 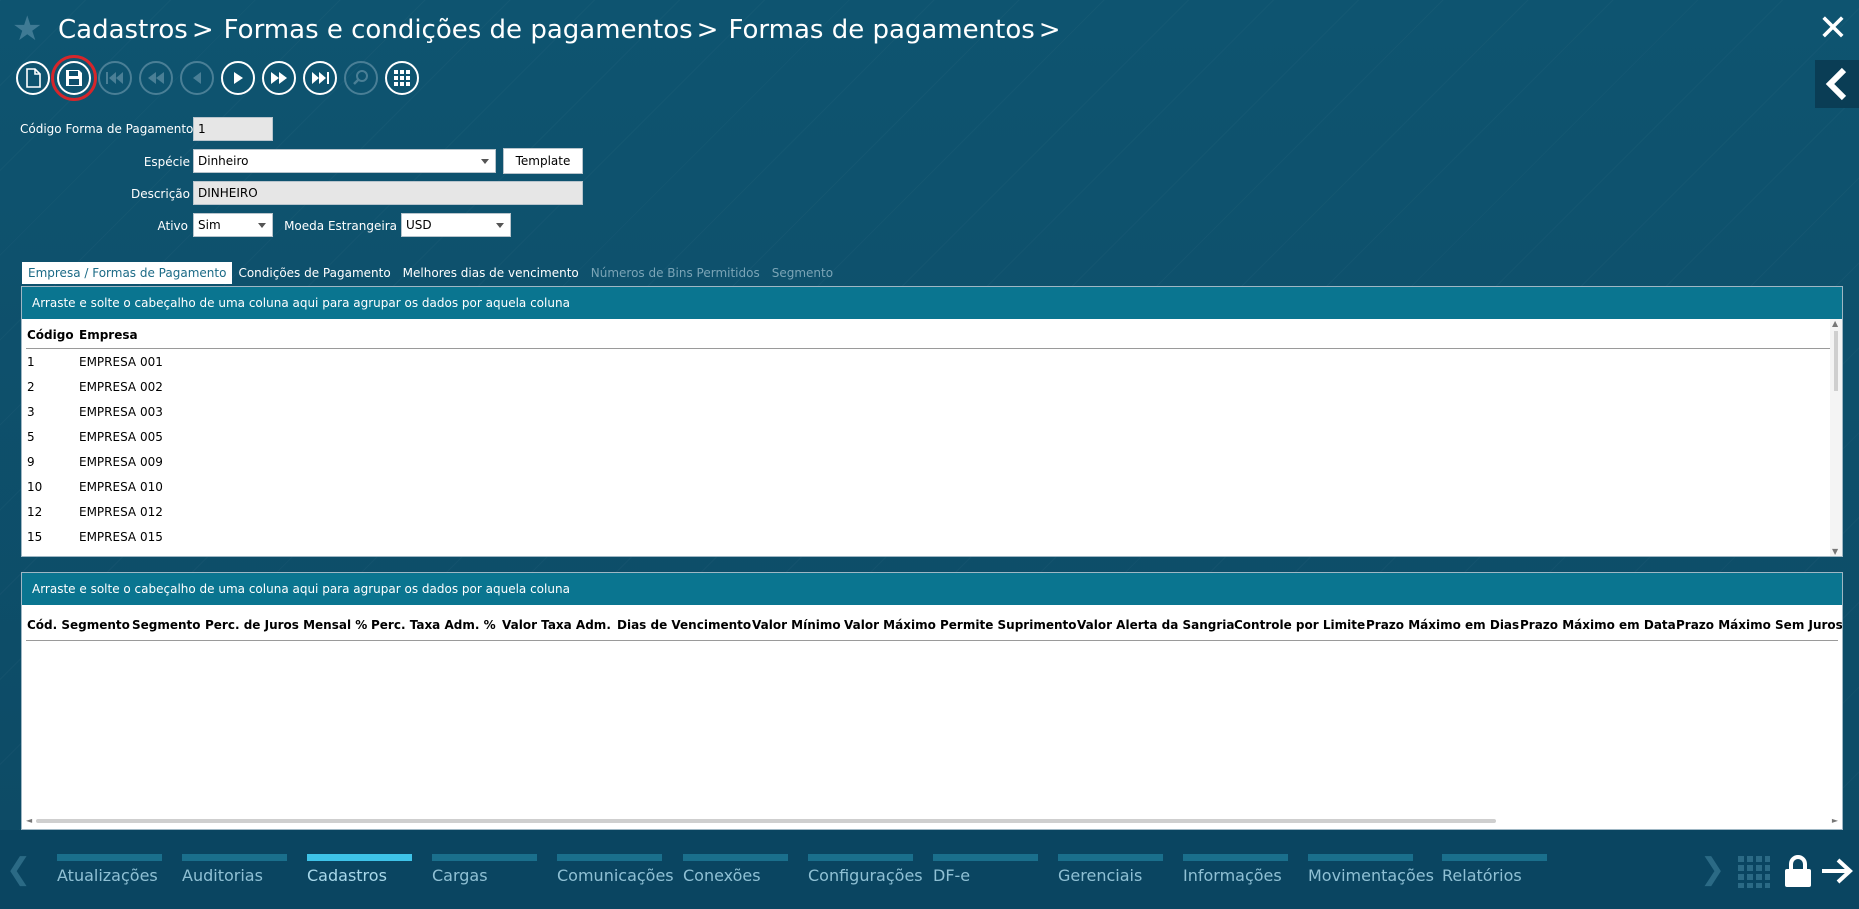 I want to click on nav-item-label: Relatórios, so click(x=1482, y=875).